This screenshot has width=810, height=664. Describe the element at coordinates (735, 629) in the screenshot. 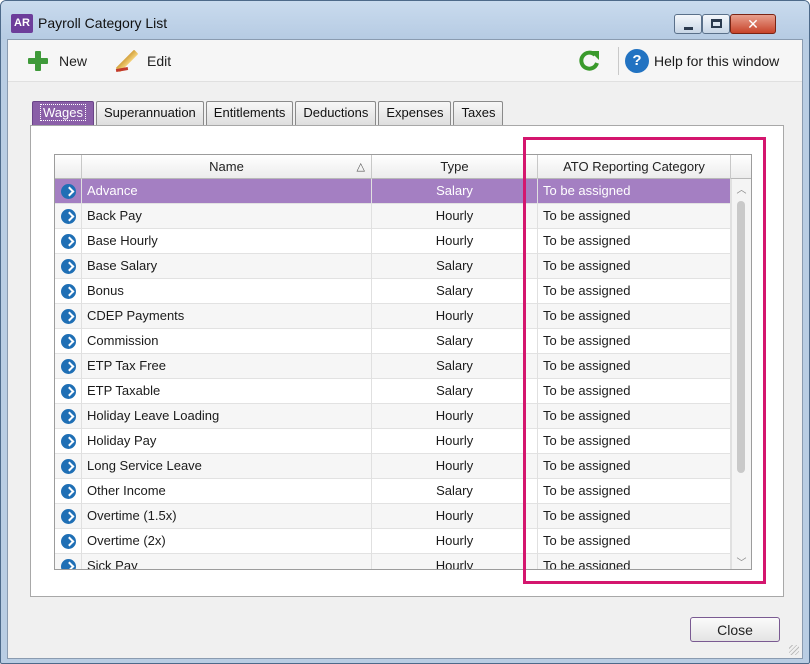

I see `close-button: Close` at that location.